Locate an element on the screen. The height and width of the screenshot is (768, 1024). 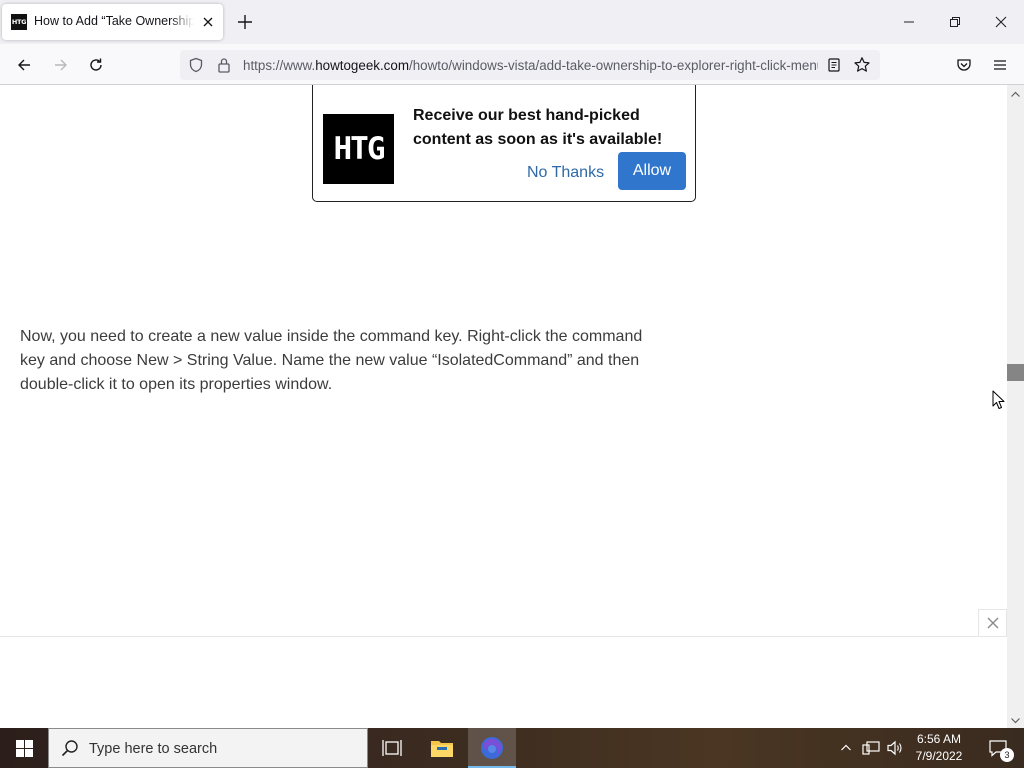
ad-close-button is located at coordinates (992, 622).